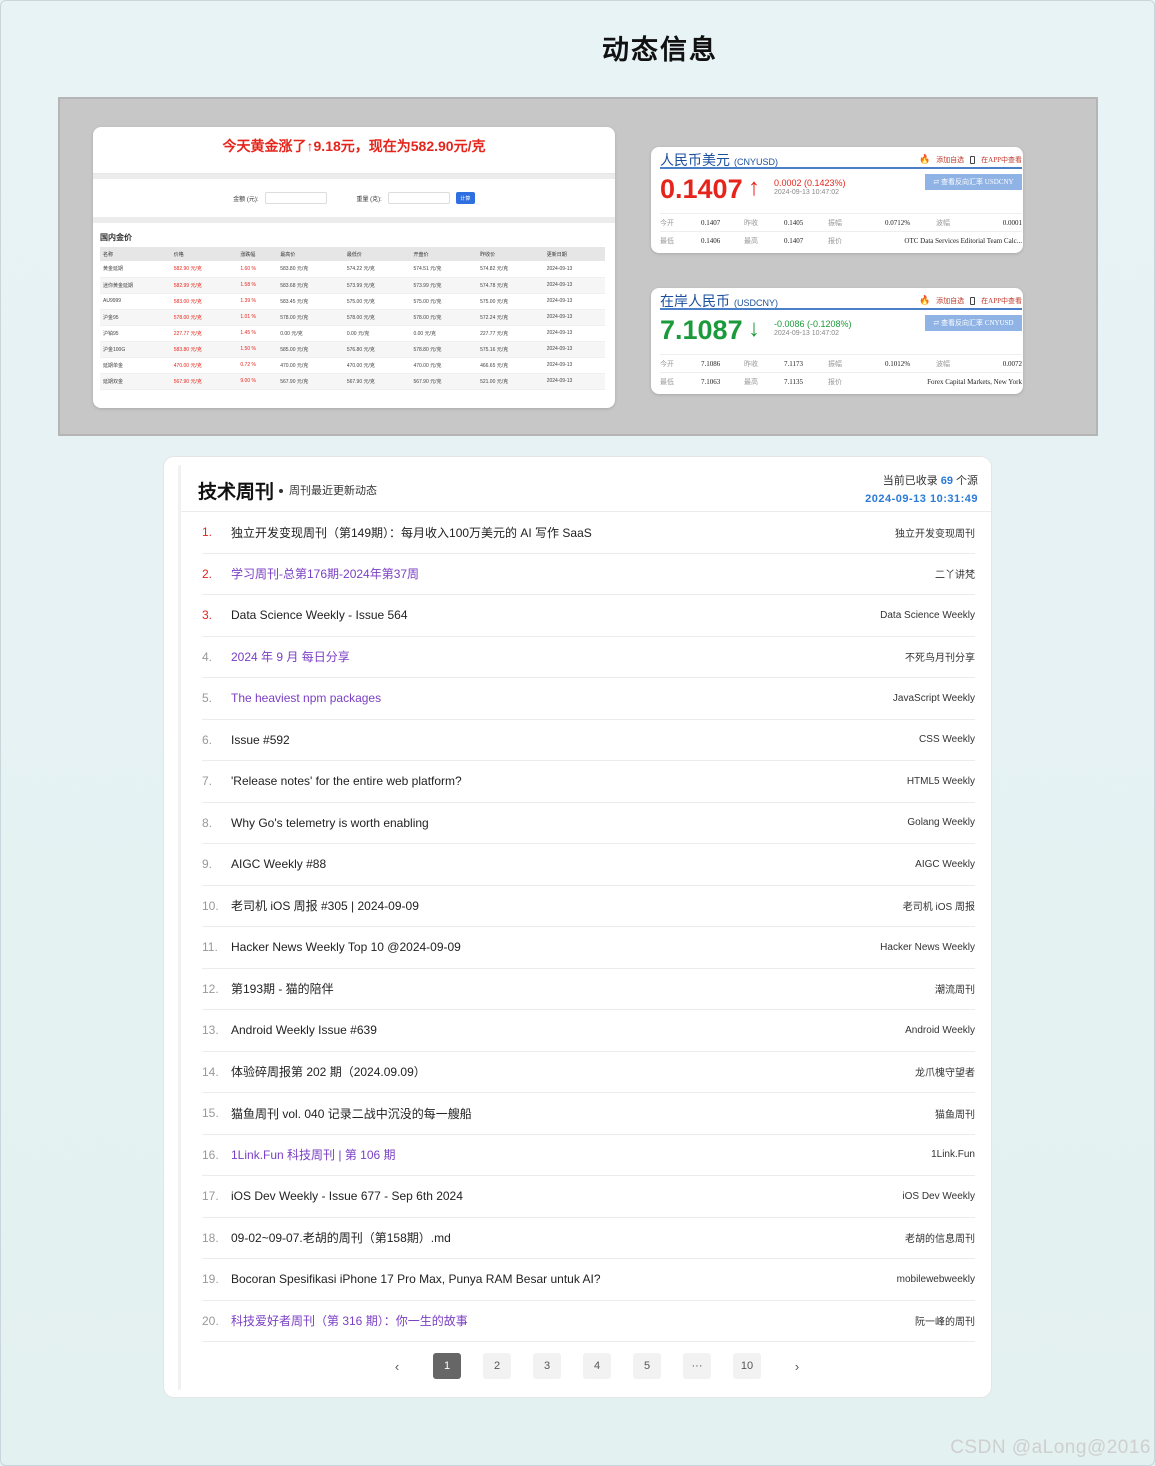 The height and width of the screenshot is (1466, 1155). I want to click on item-title-link: The heaviest npm packages, so click(562, 698).